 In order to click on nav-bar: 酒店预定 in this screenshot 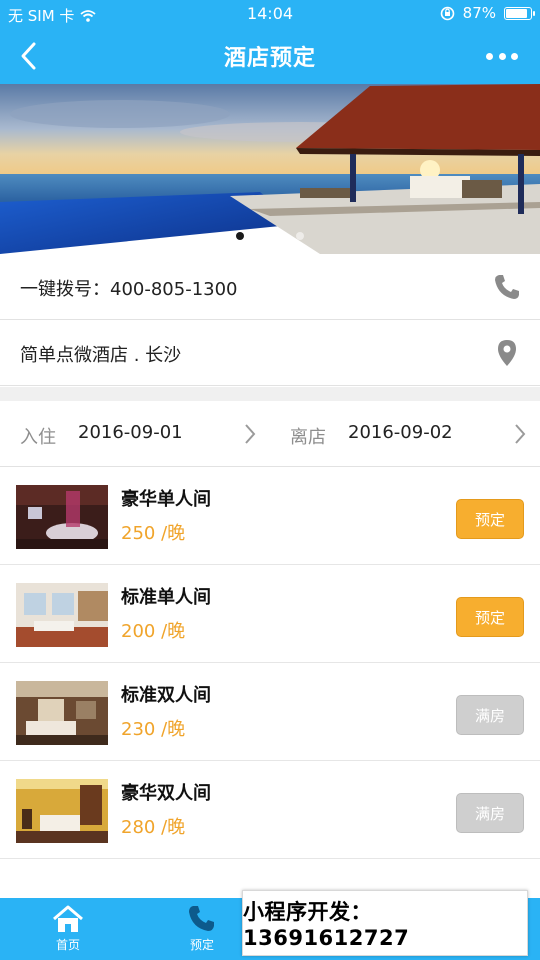, I will do `click(270, 56)`.